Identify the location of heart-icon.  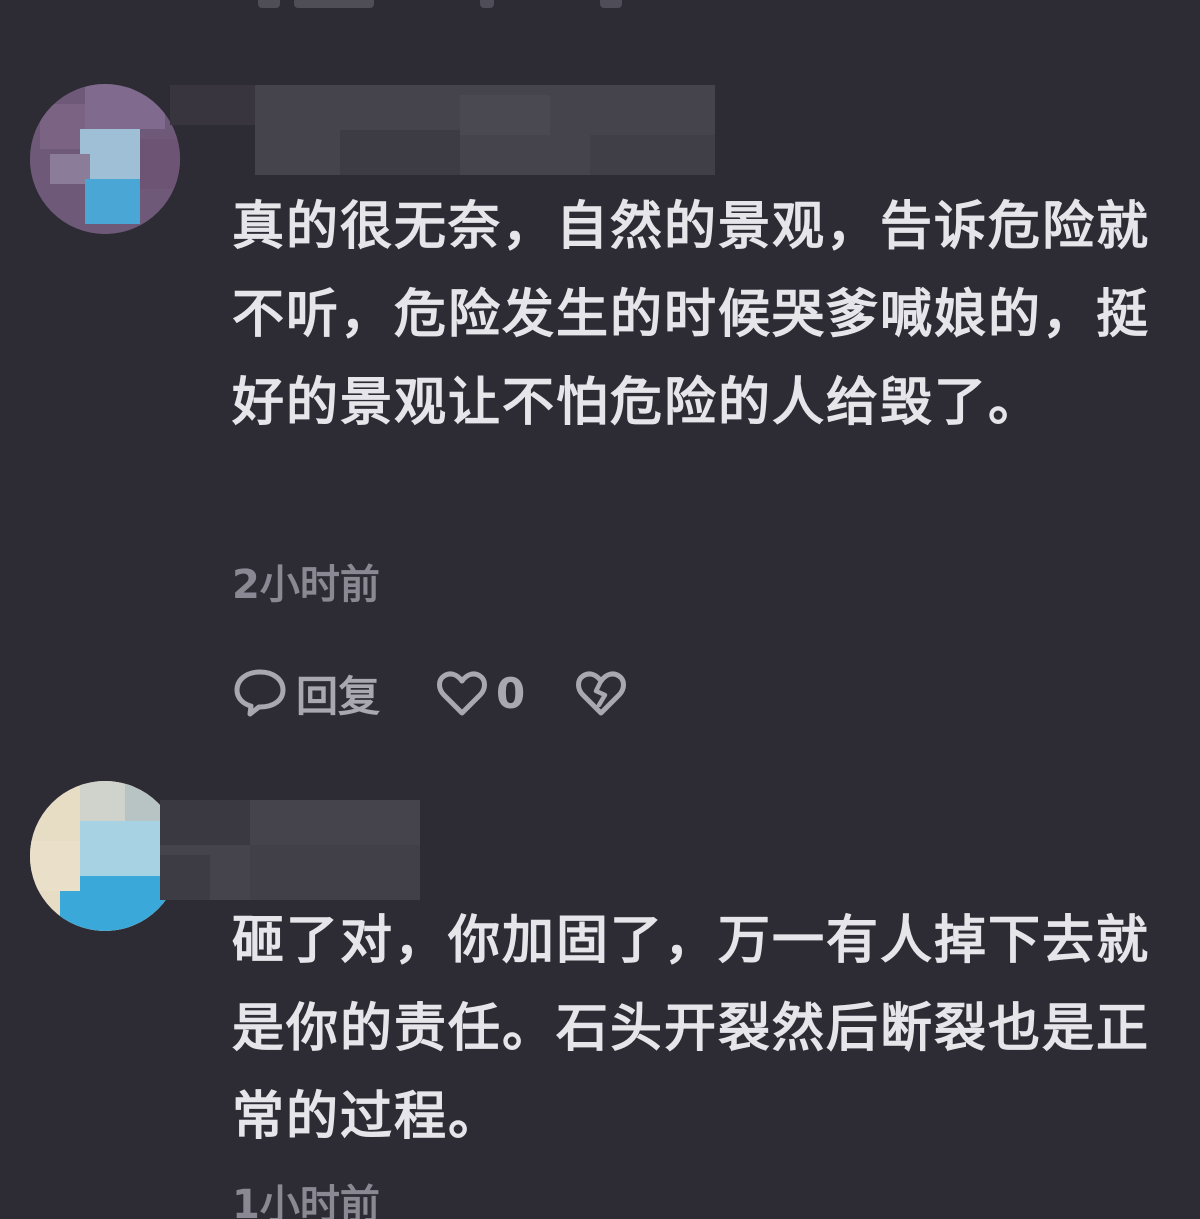
(462, 693).